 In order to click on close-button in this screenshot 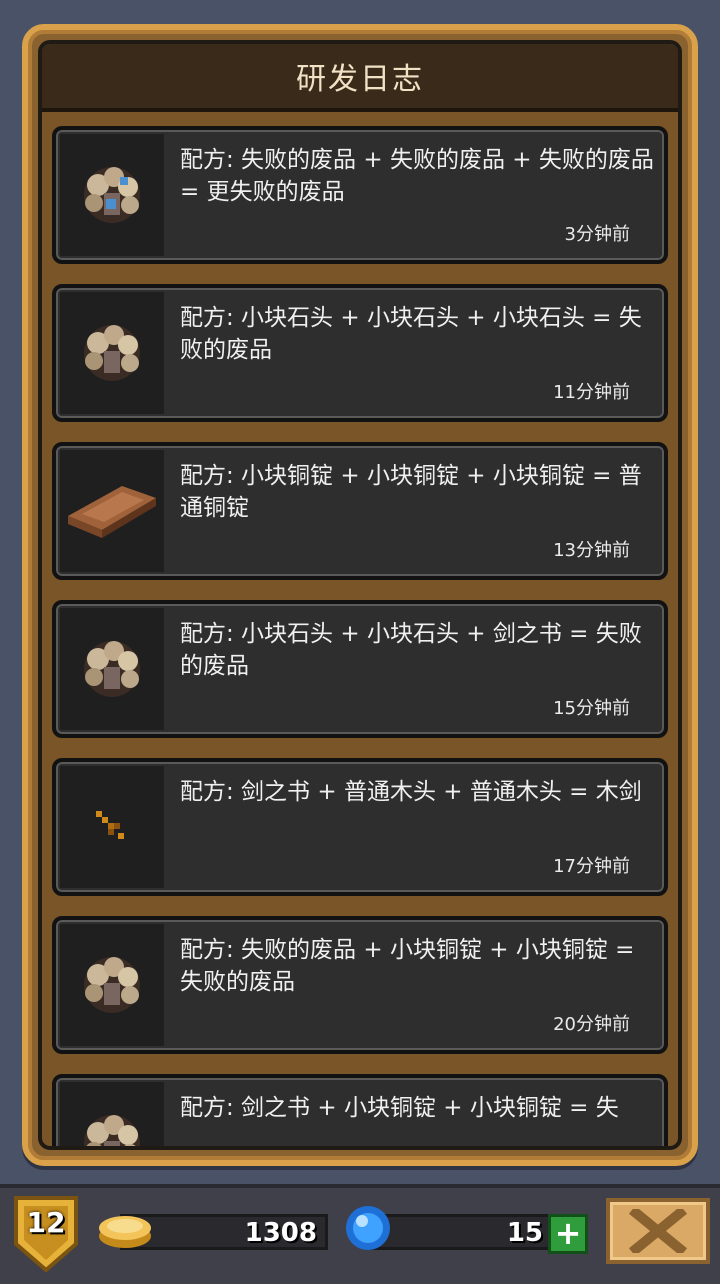, I will do `click(658, 1231)`.